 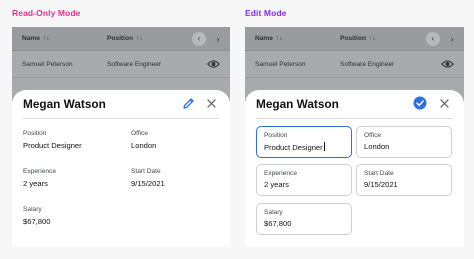 I want to click on experience-input-value: 2 years, so click(x=276, y=184).